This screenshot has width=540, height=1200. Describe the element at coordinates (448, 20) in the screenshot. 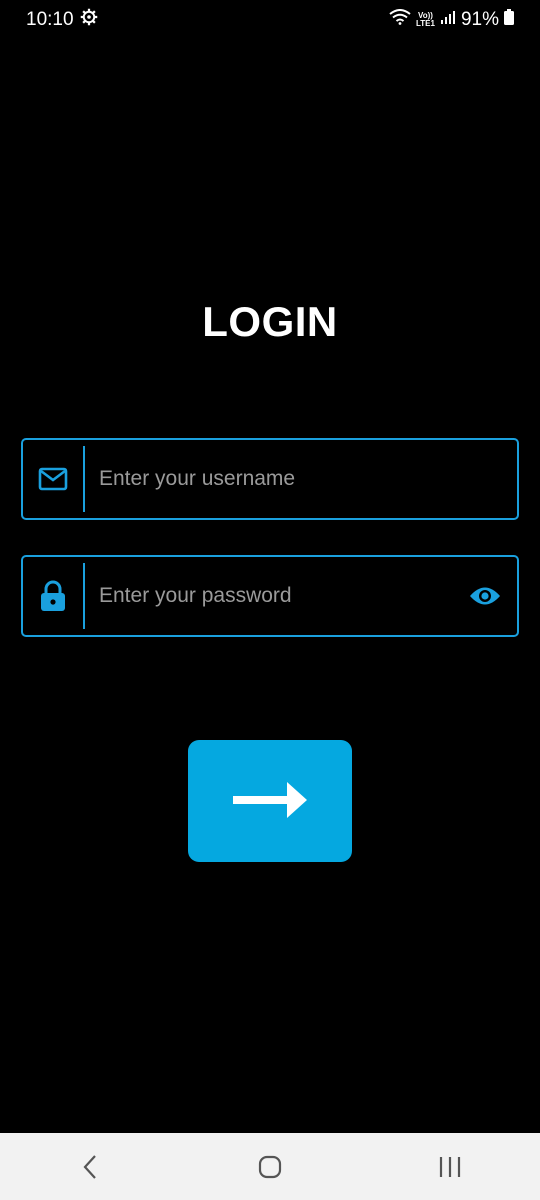

I see `signal-icon` at that location.